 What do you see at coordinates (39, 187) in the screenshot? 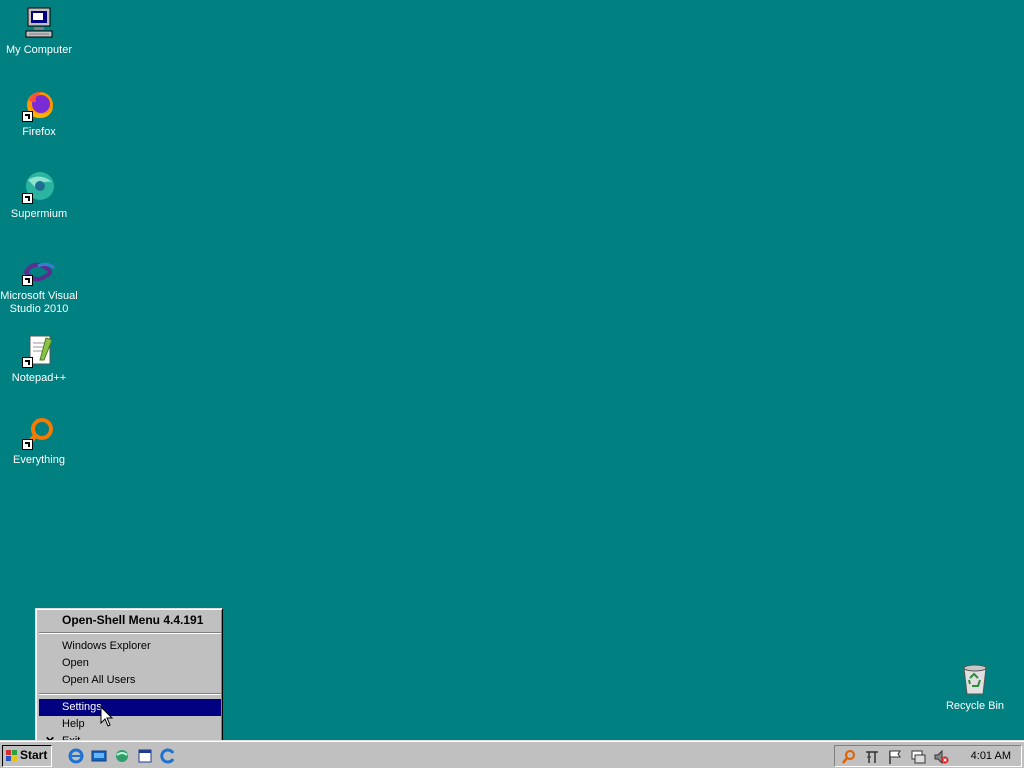
I see `supermium-icon` at bounding box center [39, 187].